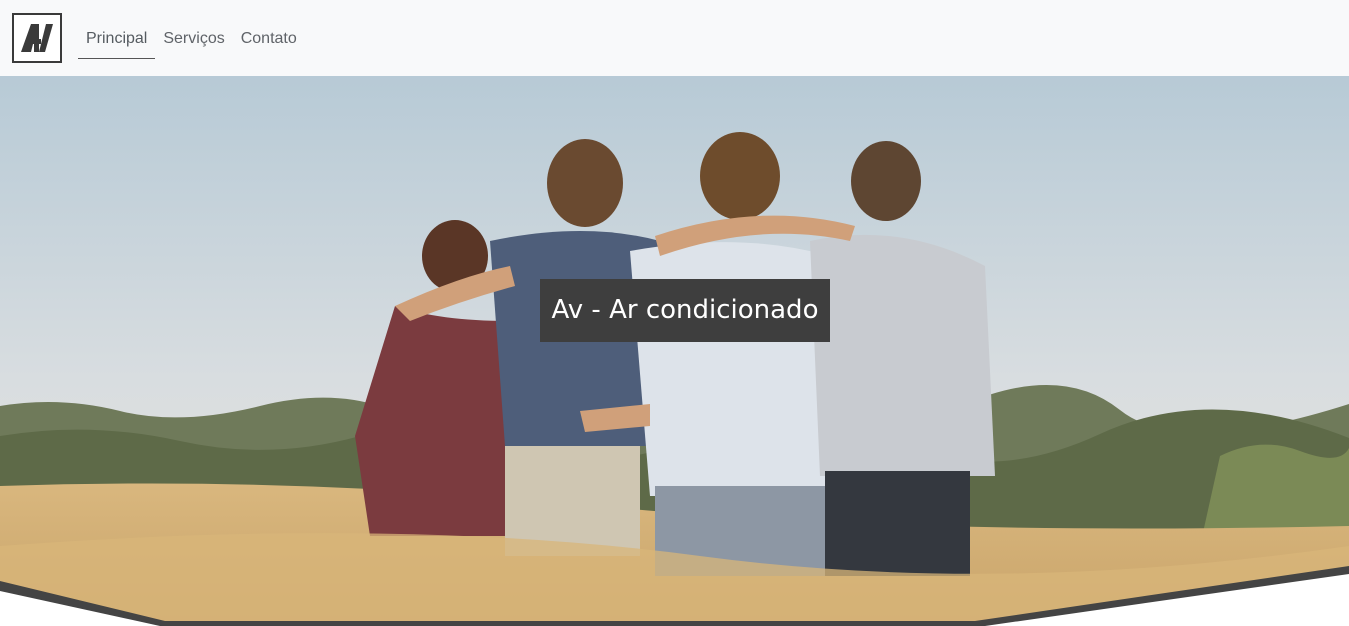  I want to click on main-nav: Principal Serviços Contato, so click(191, 40).